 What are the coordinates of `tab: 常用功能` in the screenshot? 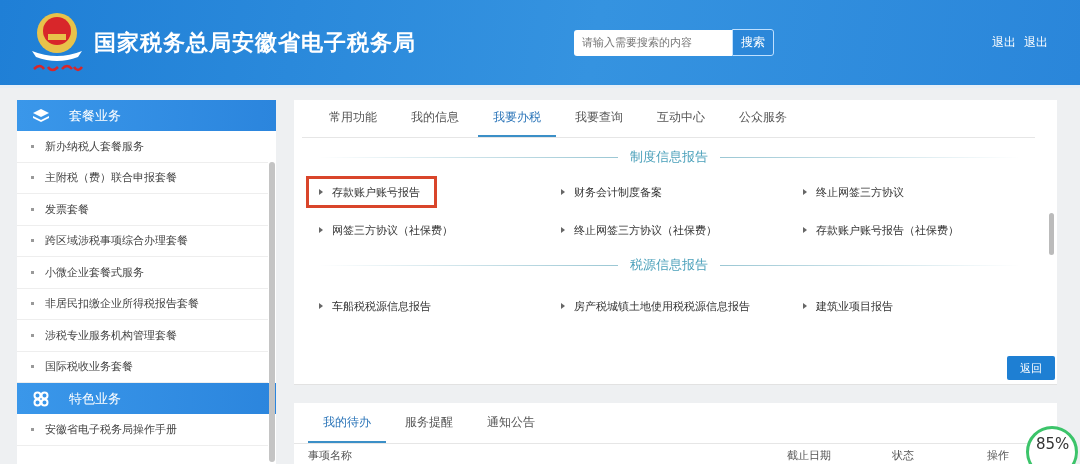 It's located at (353, 118).